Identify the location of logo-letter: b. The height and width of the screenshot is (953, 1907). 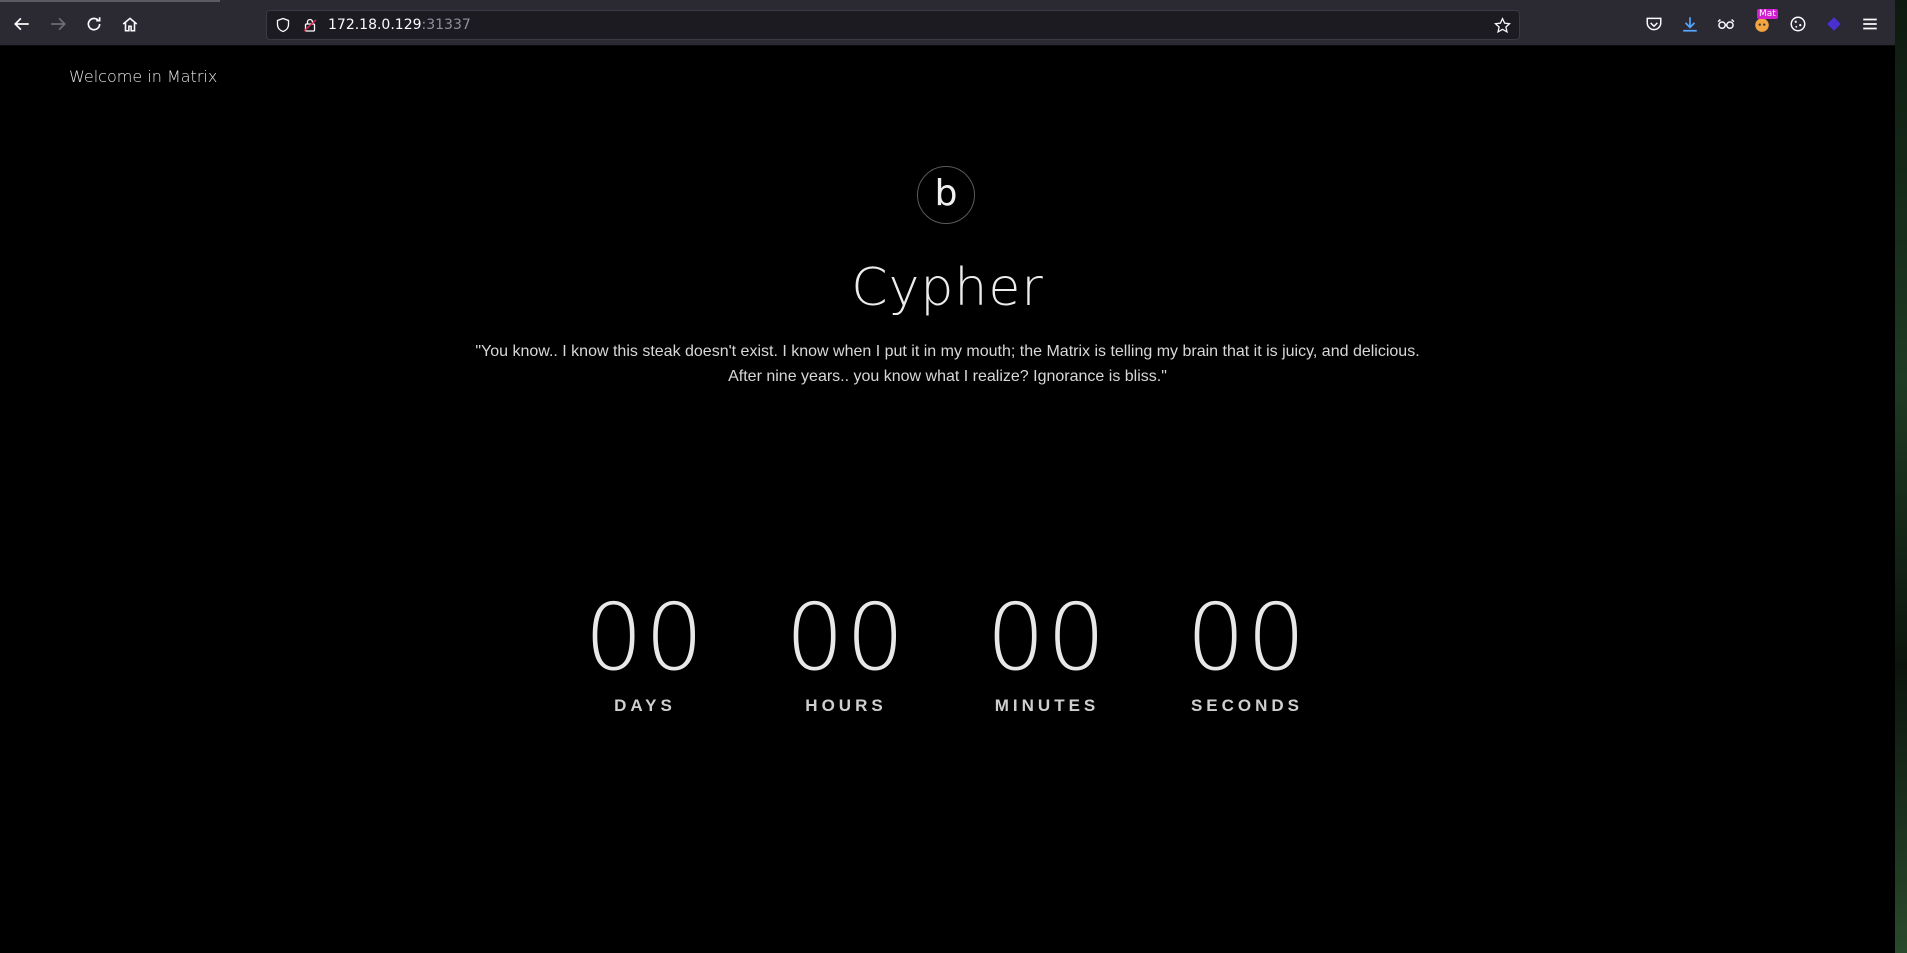
(946, 193).